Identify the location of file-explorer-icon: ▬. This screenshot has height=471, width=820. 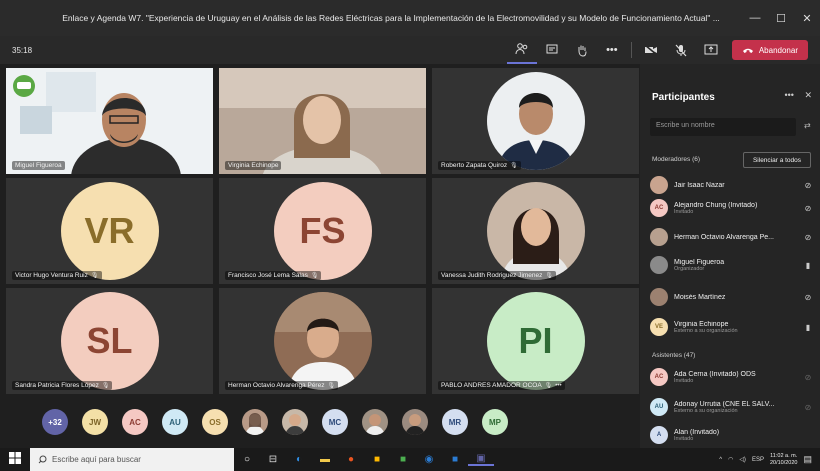
(325, 459).